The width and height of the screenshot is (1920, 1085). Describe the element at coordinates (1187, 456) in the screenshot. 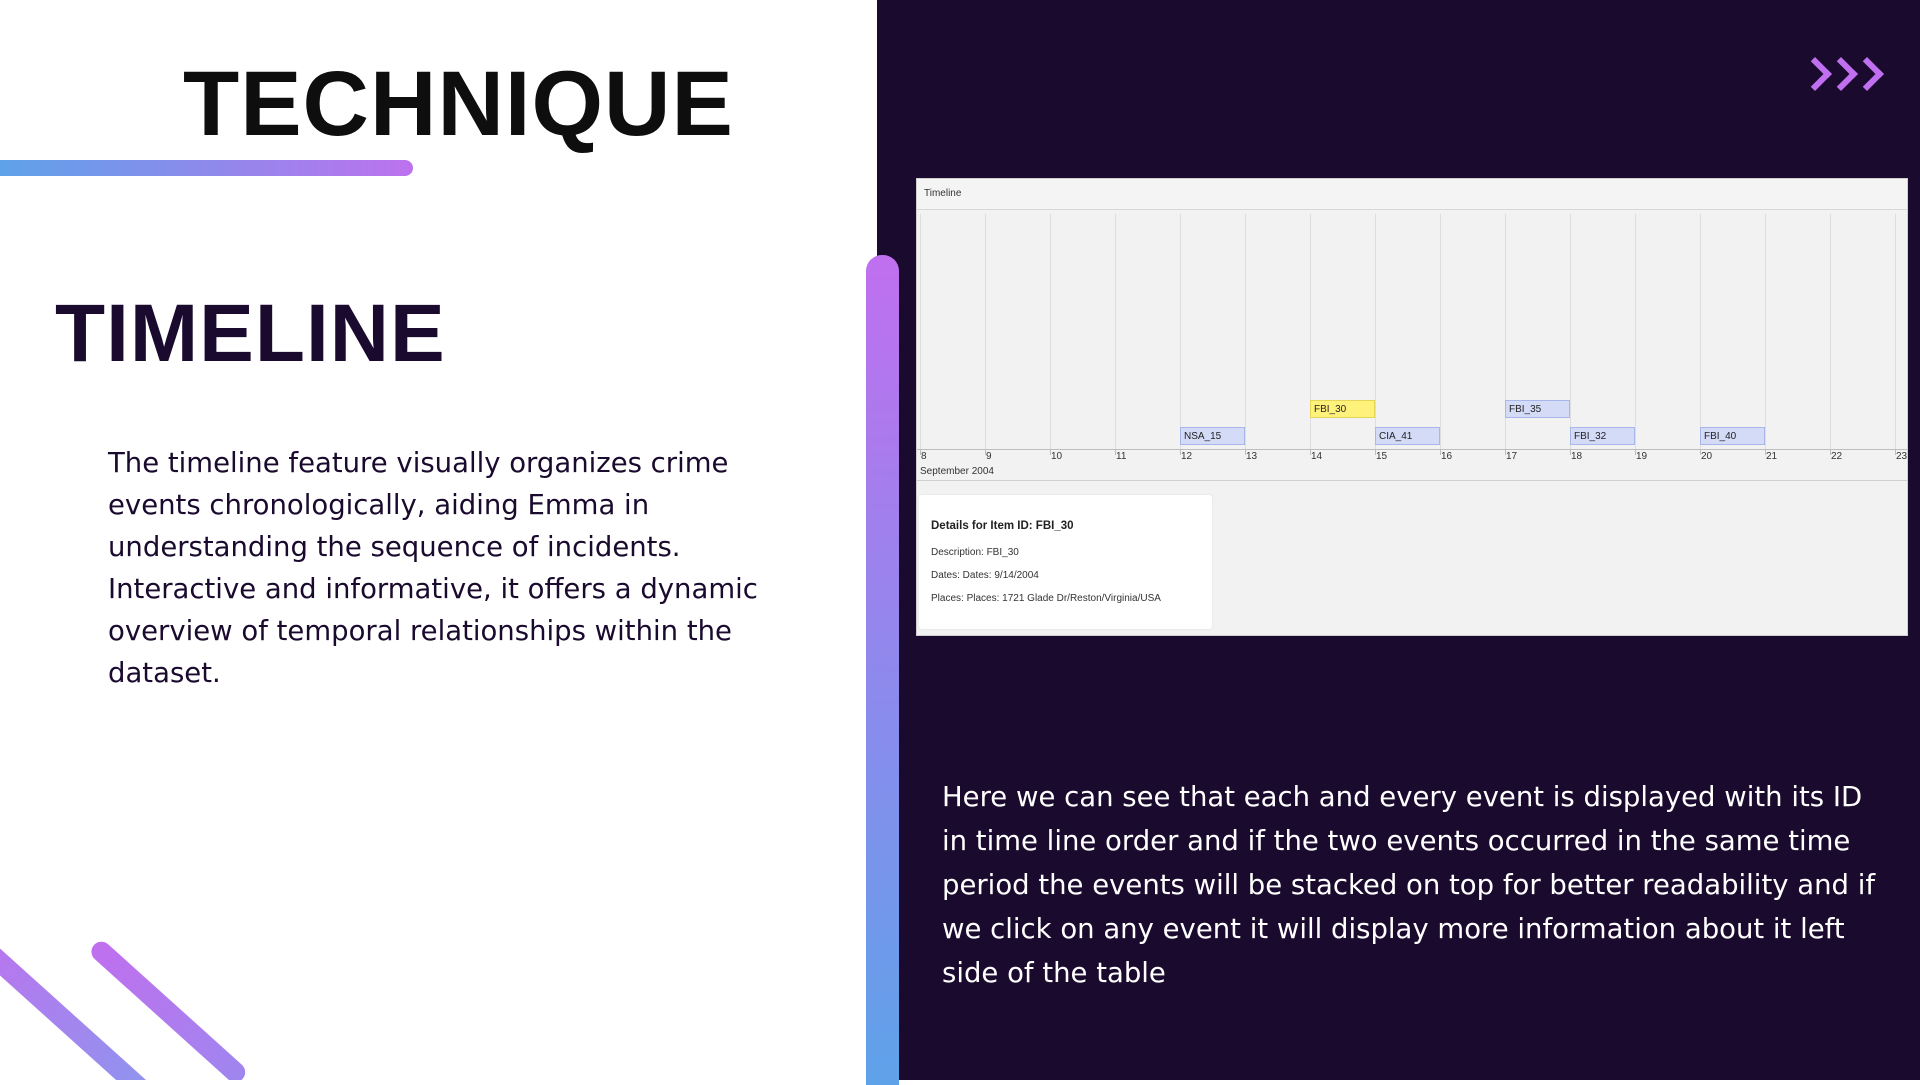

I see `timeline-tick-label: 12` at that location.